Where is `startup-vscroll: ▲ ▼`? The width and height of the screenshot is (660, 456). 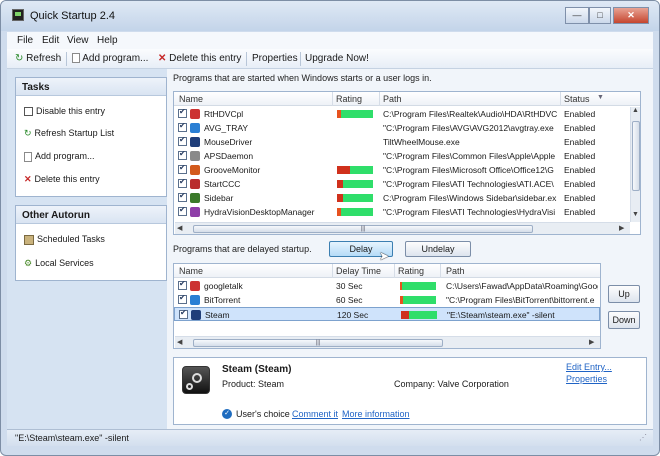 startup-vscroll: ▲ ▼ is located at coordinates (635, 164).